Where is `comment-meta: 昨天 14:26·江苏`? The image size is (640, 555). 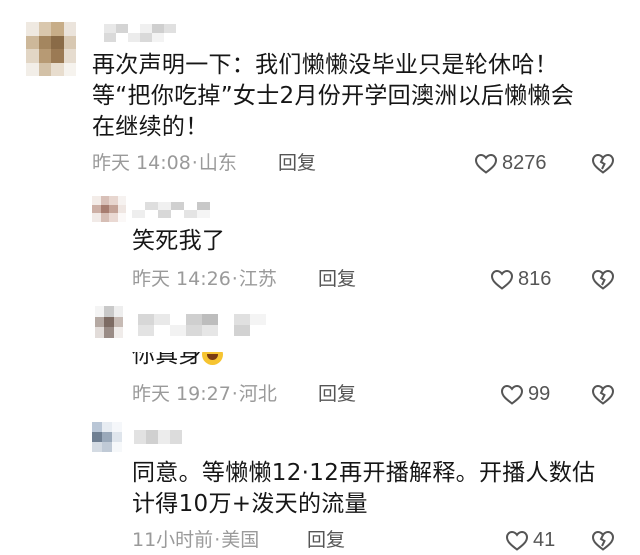
comment-meta: 昨天 14:26·江苏 is located at coordinates (204, 279).